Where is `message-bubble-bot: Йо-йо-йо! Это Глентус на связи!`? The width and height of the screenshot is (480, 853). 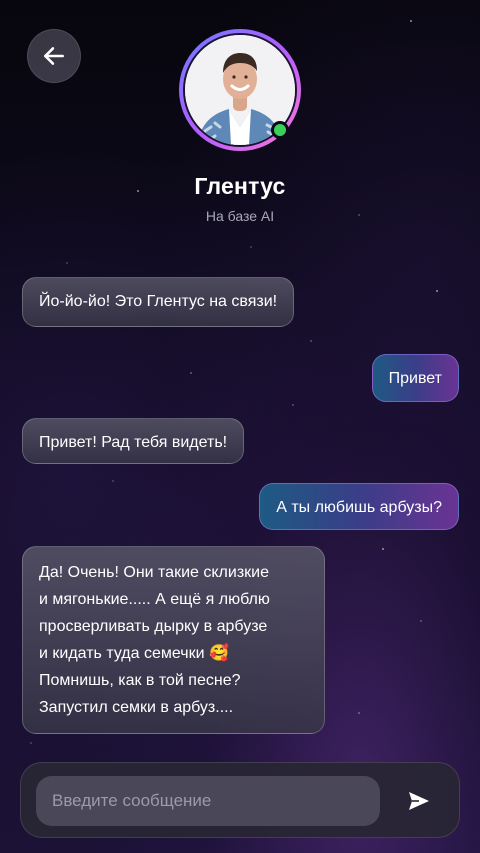
message-bubble-bot: Йо-йо-йо! Это Глентус на связи! is located at coordinates (158, 302).